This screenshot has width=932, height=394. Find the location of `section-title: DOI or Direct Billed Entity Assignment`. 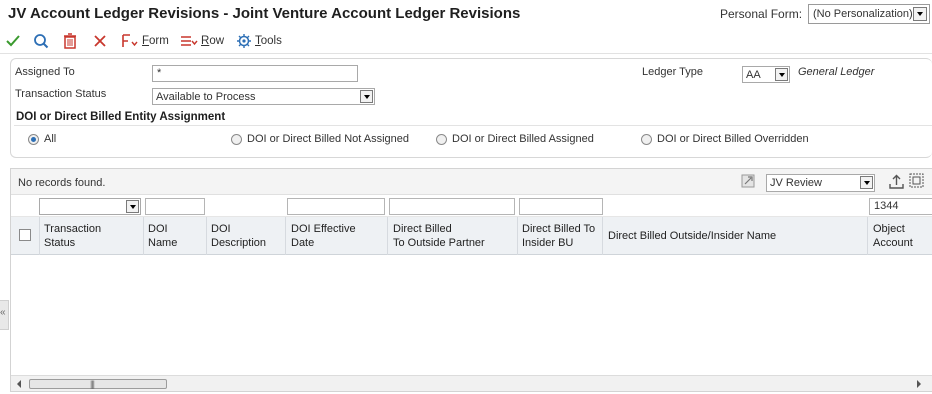

section-title: DOI or Direct Billed Entity Assignment is located at coordinates (121, 117).